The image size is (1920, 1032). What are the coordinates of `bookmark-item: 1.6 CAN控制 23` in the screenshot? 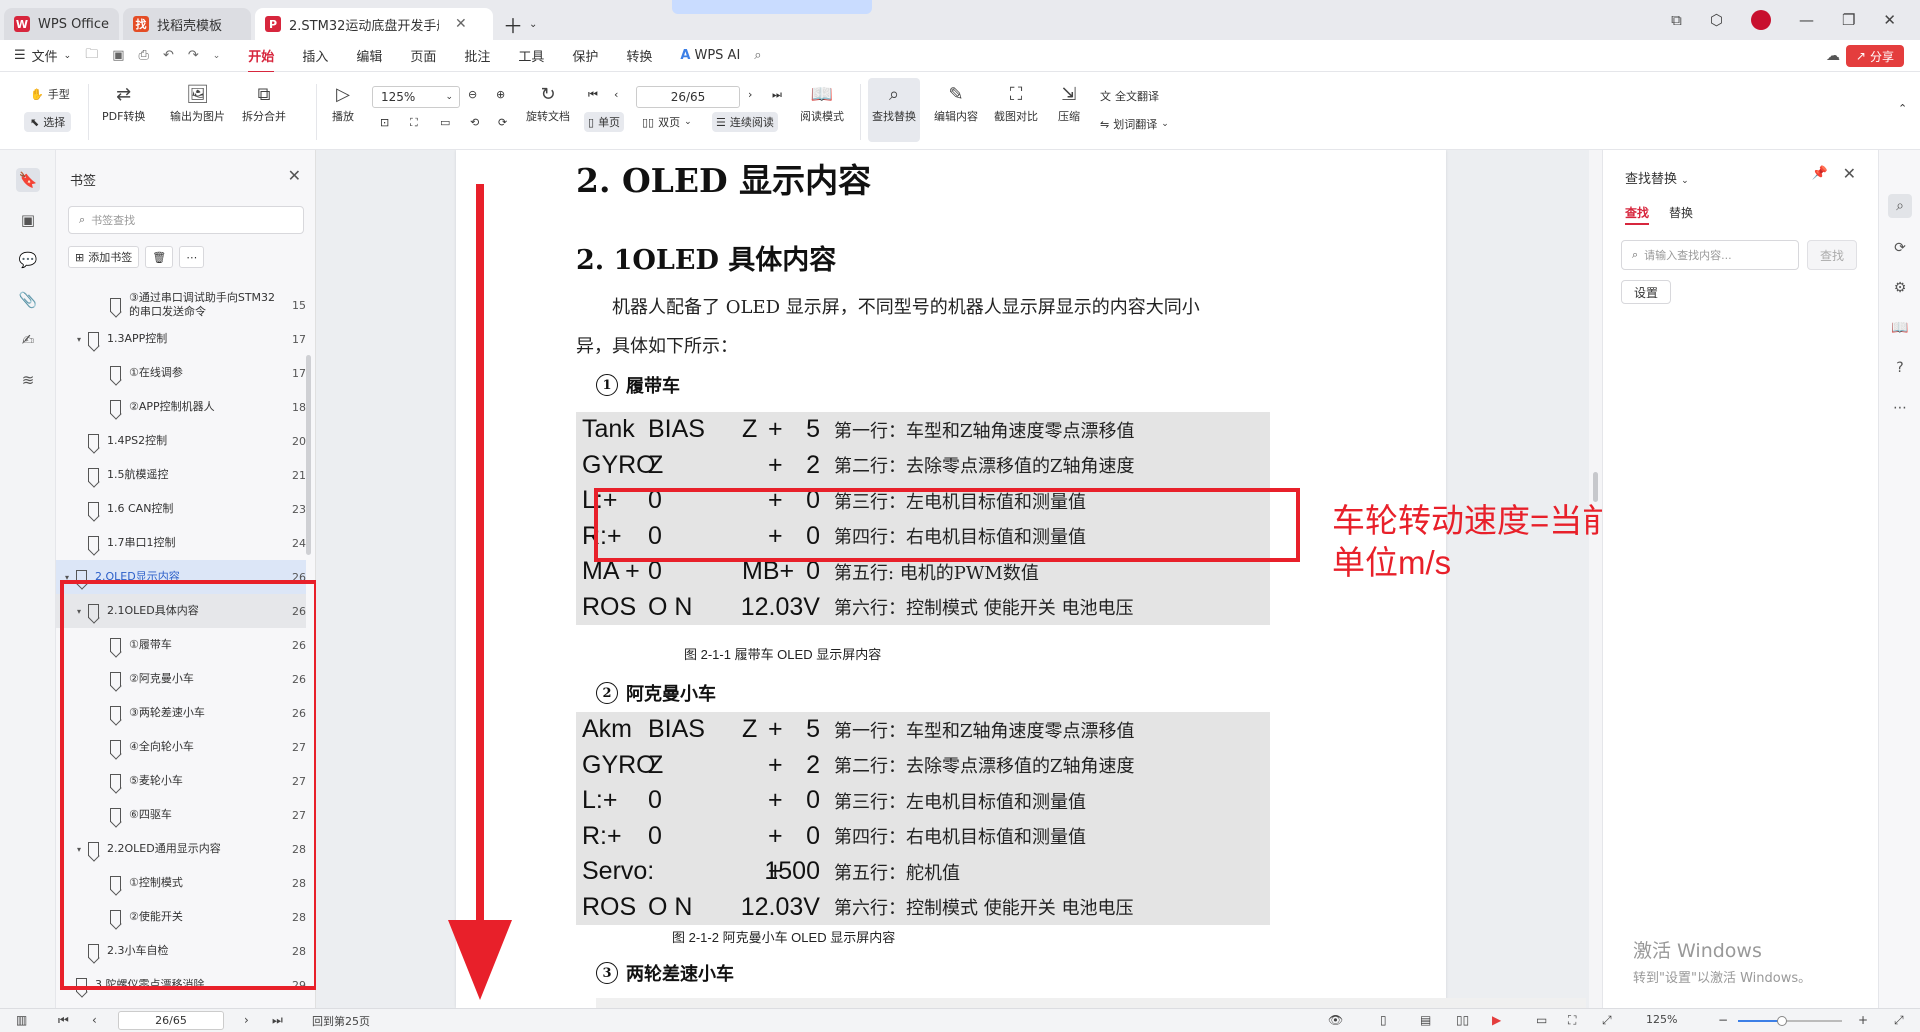 It's located at (181, 509).